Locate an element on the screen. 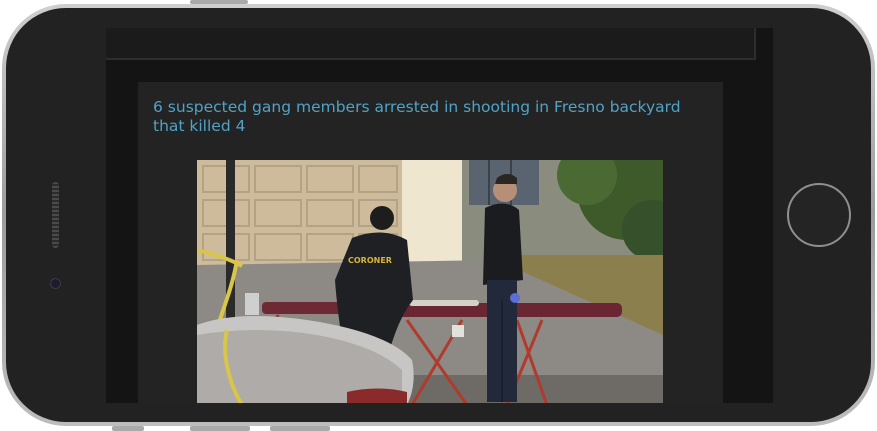 This screenshot has height=431, width=877. front-camera is located at coordinates (55, 283).